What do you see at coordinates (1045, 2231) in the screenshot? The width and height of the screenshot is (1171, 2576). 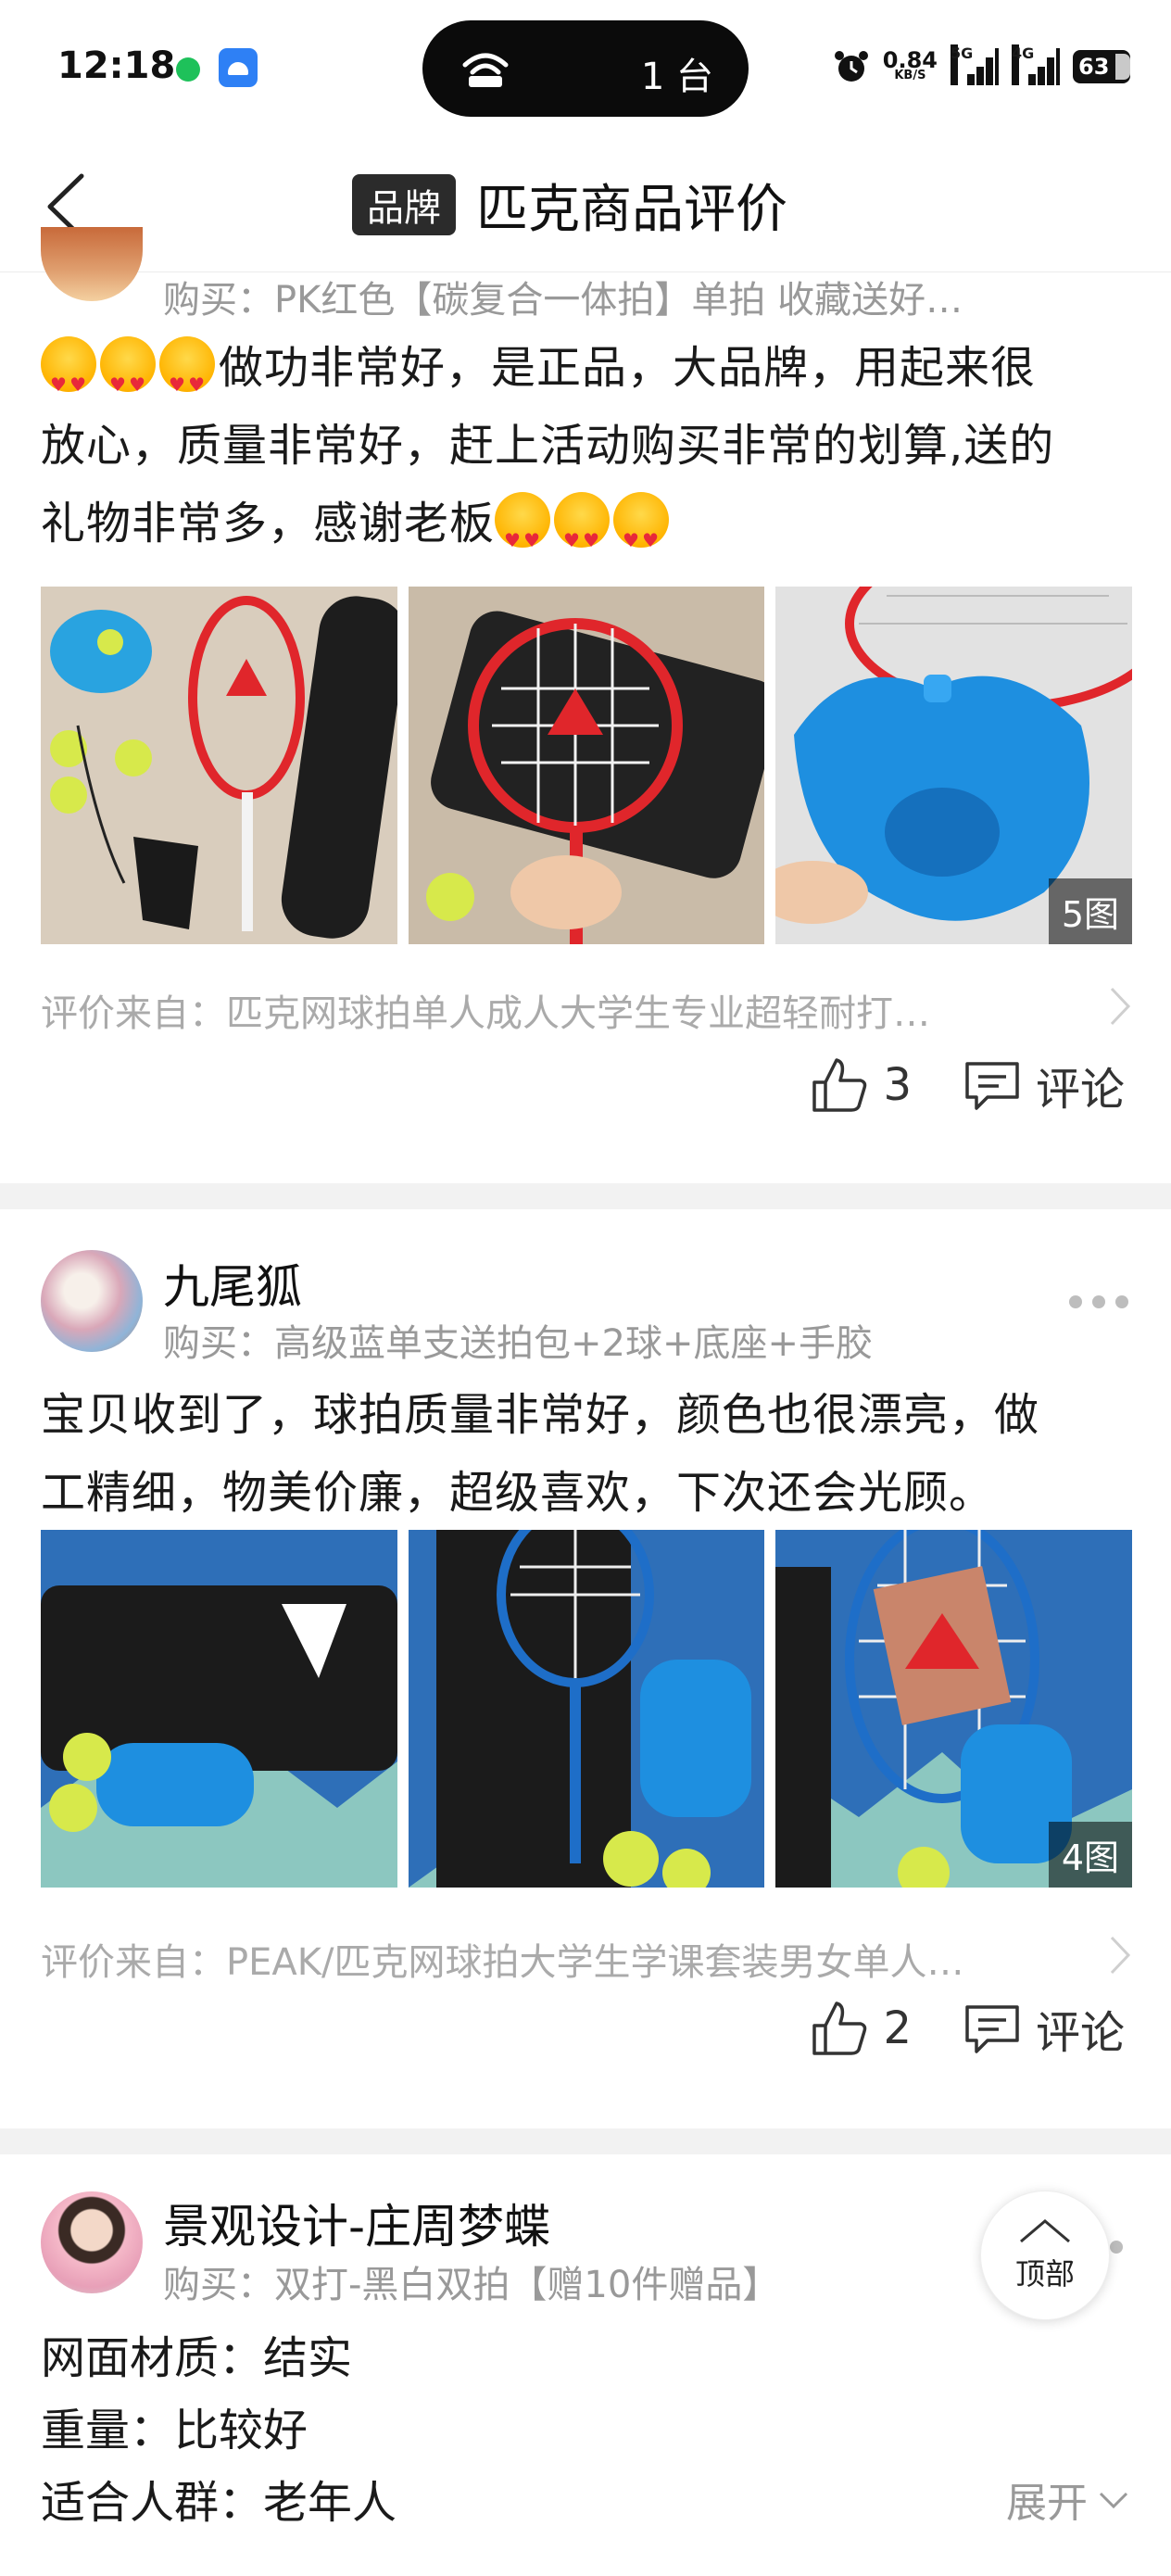 I see `chevron-up-icon` at bounding box center [1045, 2231].